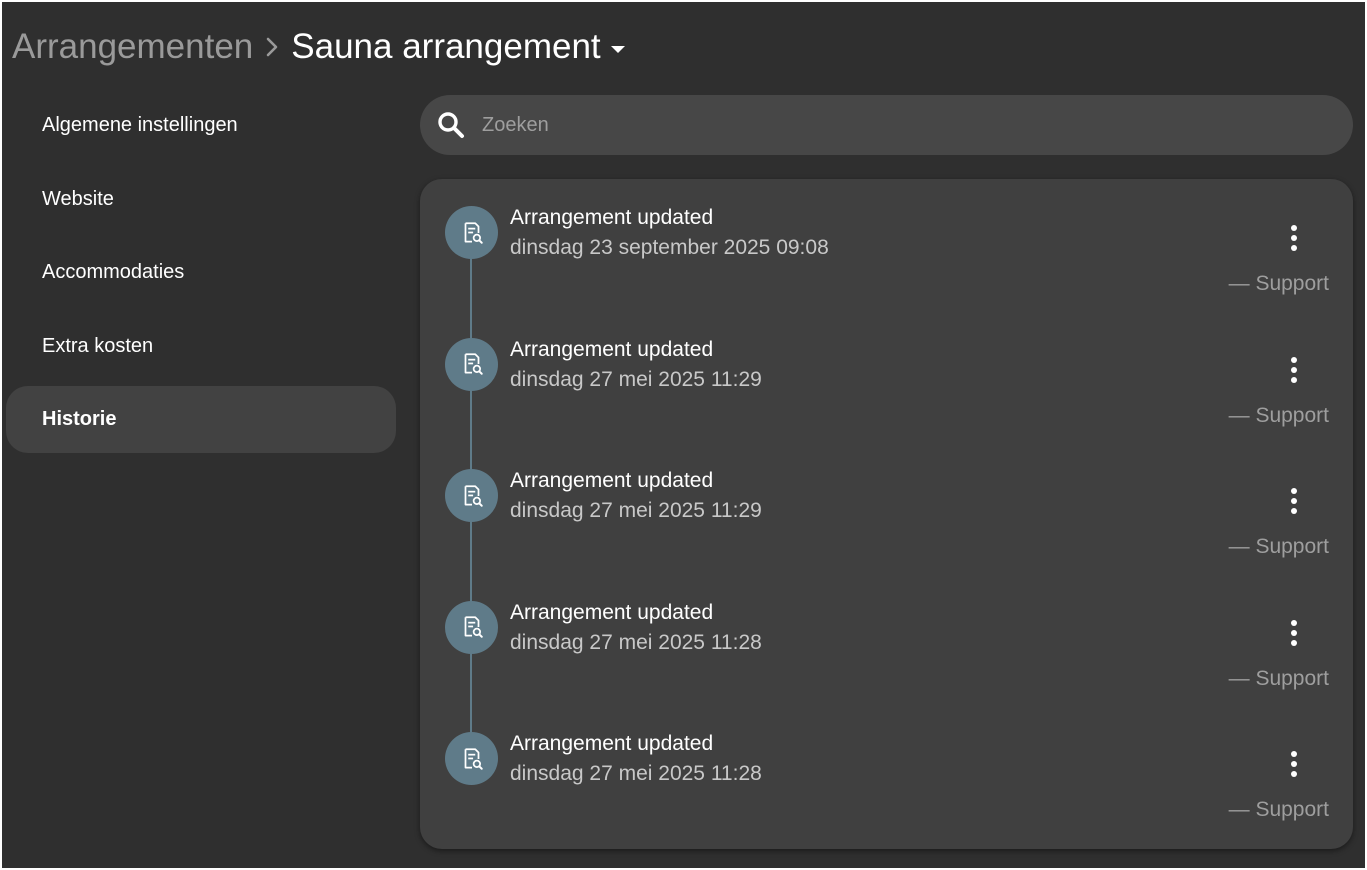  Describe the element at coordinates (617, 49) in the screenshot. I see `caret-down-icon` at that location.